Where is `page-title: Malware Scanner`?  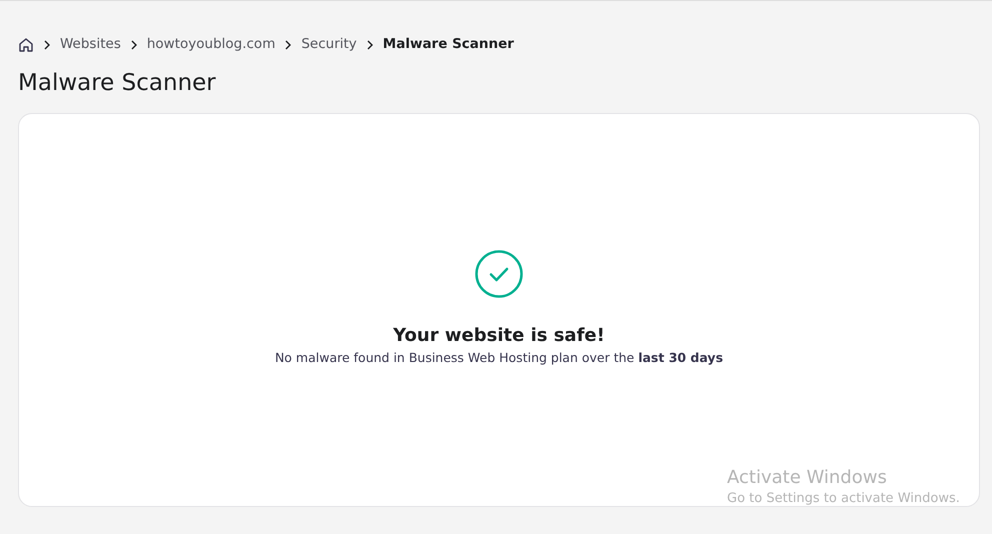 page-title: Malware Scanner is located at coordinates (117, 84).